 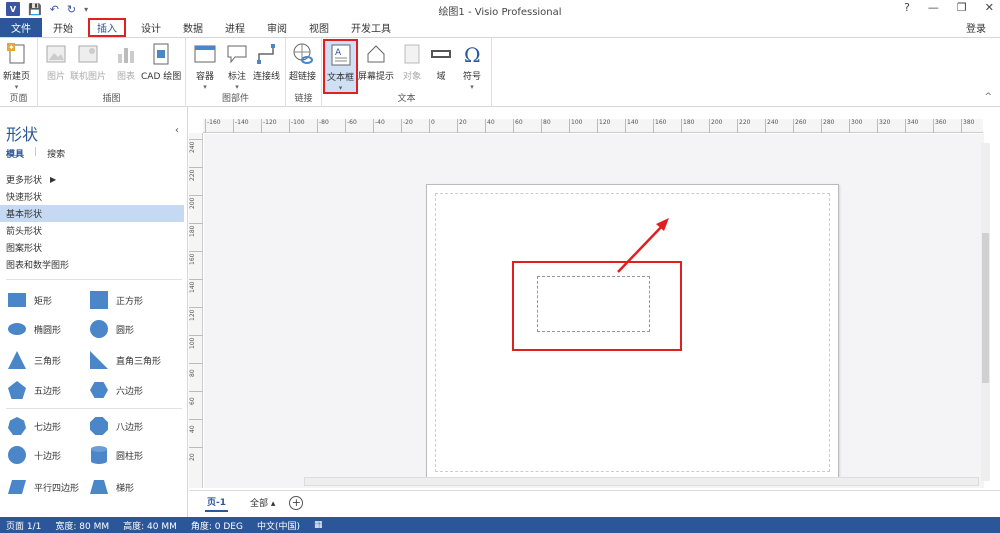 I want to click on scroll-thumb, so click(x=985, y=308).